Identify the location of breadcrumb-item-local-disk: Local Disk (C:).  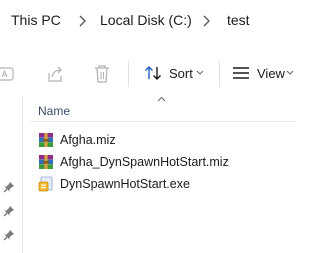
(146, 20).